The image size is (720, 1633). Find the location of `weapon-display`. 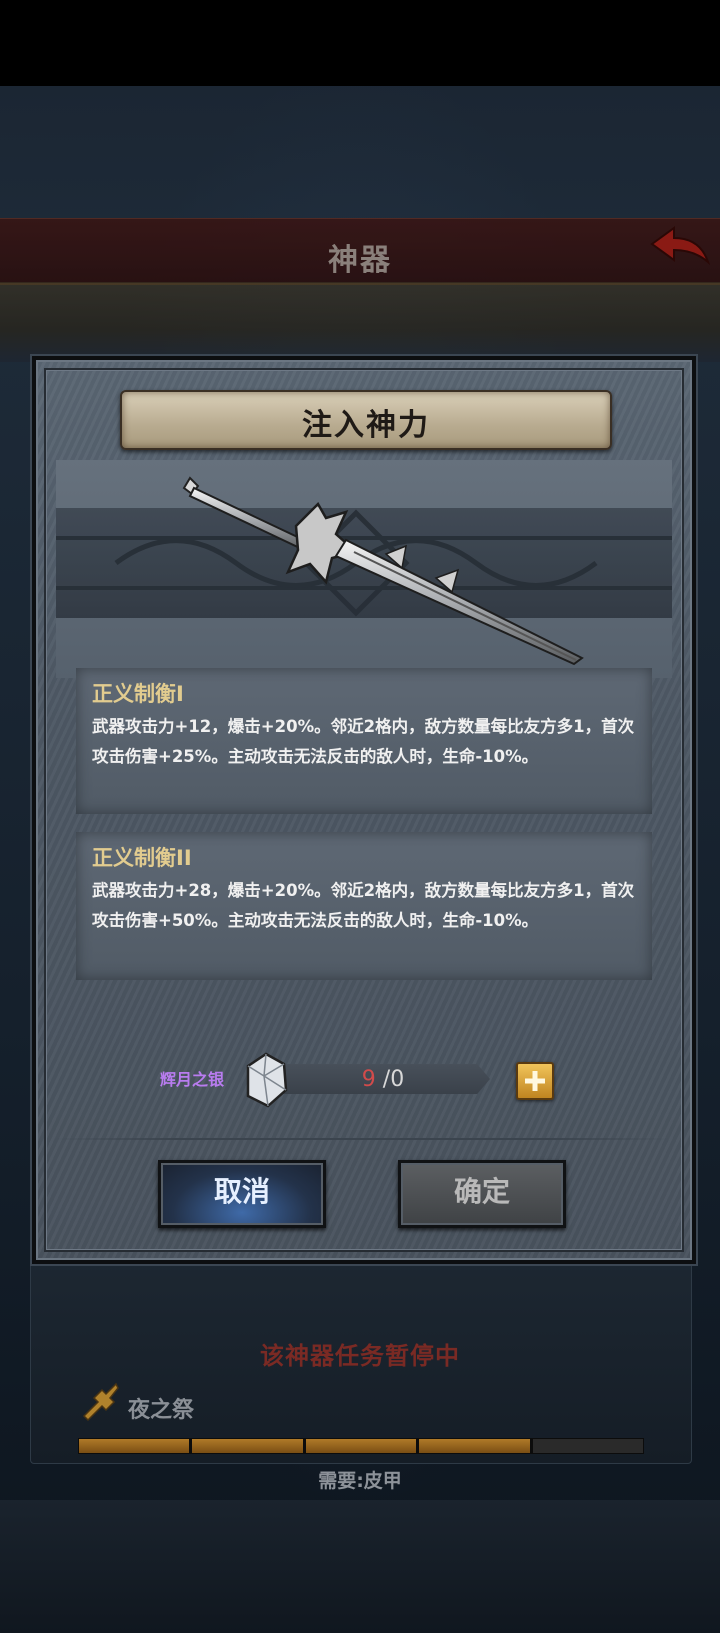

weapon-display is located at coordinates (364, 569).